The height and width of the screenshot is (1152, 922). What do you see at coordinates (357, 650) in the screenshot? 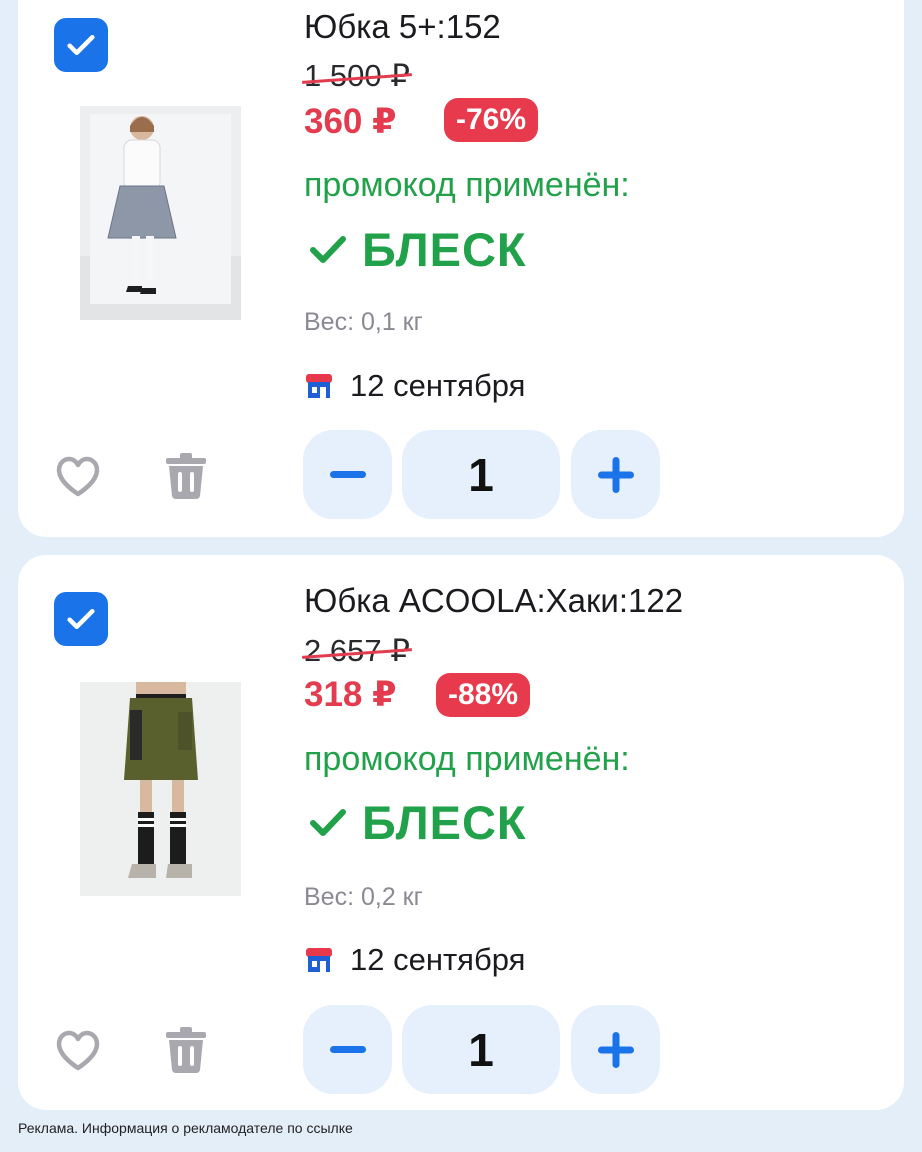
I see `old-price: 2 657 ₽` at bounding box center [357, 650].